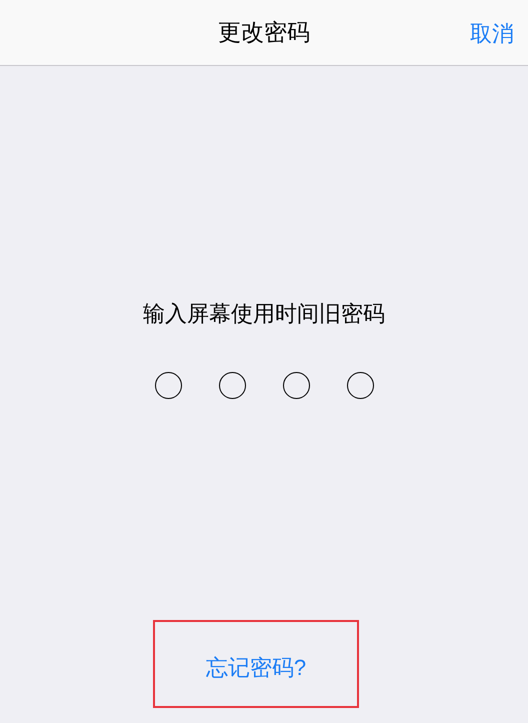 The height and width of the screenshot is (723, 528). I want to click on nav-title: 更改密码, so click(264, 33).